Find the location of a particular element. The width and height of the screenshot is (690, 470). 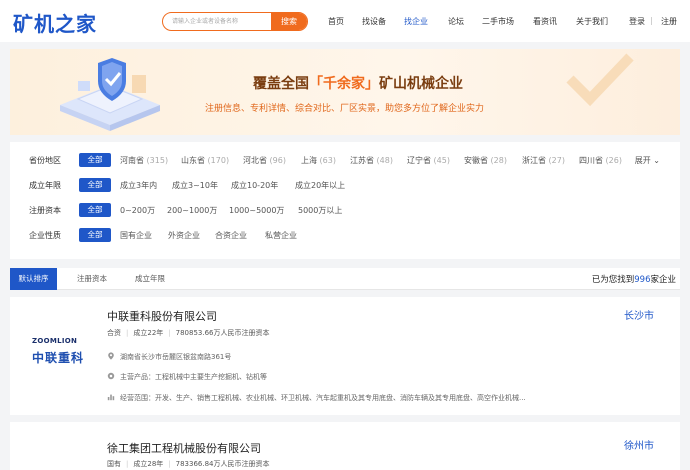

nav-forum: 论坛 is located at coordinates (456, 21).